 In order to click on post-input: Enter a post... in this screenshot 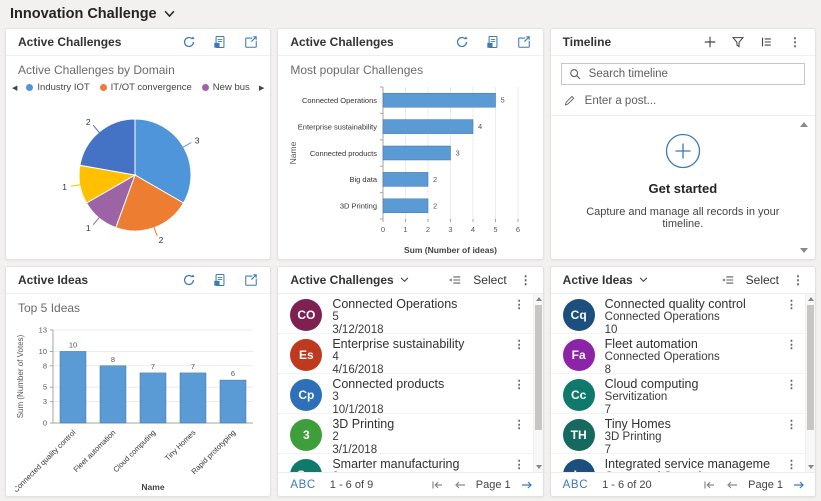, I will do `click(682, 100)`.